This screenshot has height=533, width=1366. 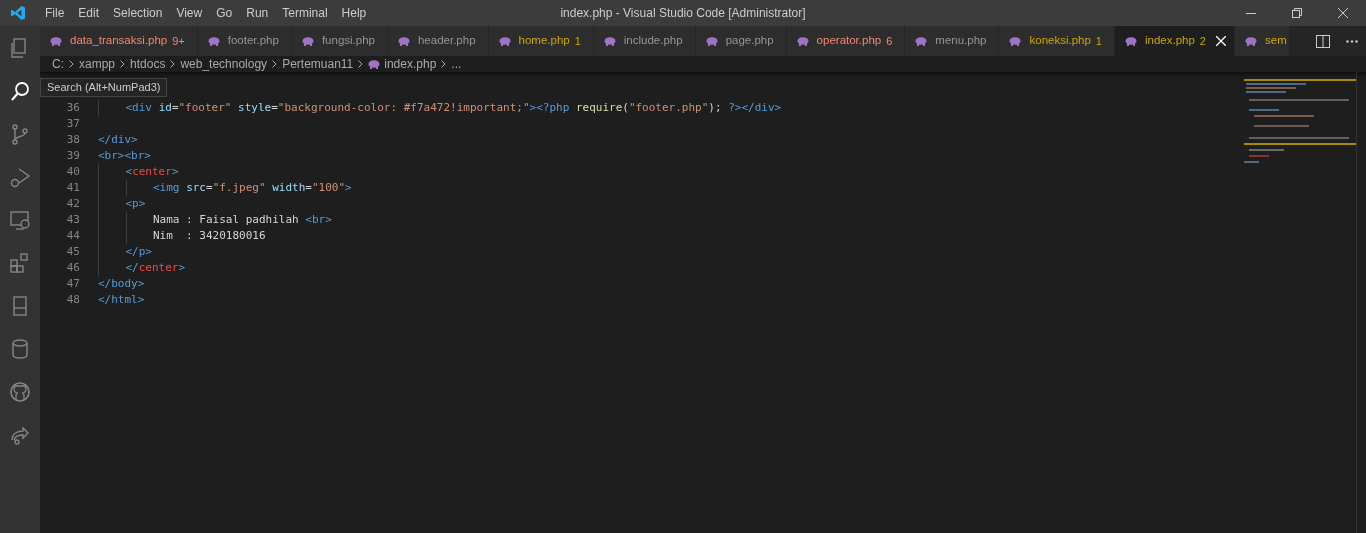 I want to click on code-line: <p>, so click(x=122, y=203).